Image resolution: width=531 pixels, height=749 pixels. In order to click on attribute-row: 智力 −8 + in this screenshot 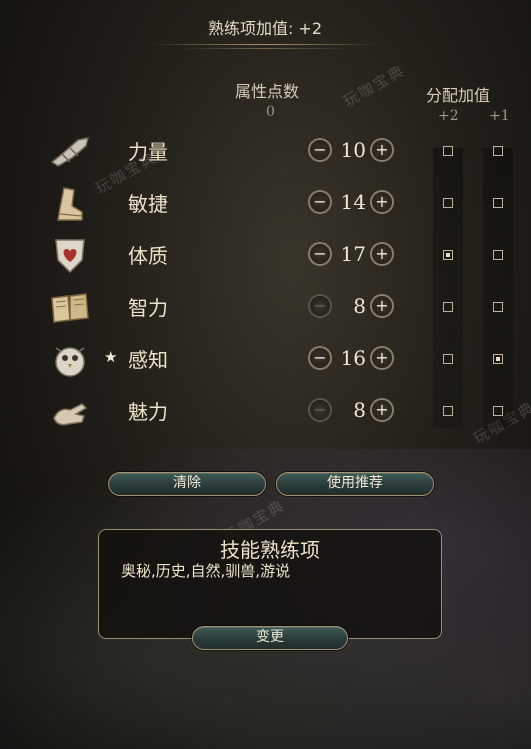, I will do `click(265, 308)`.